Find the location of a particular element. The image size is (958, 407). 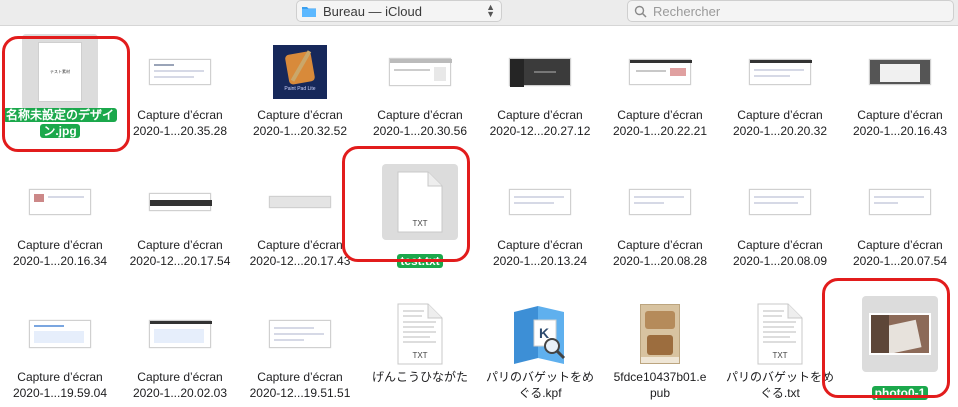

file-name-line: 2020-12...20.27.12 is located at coordinates (540, 131).